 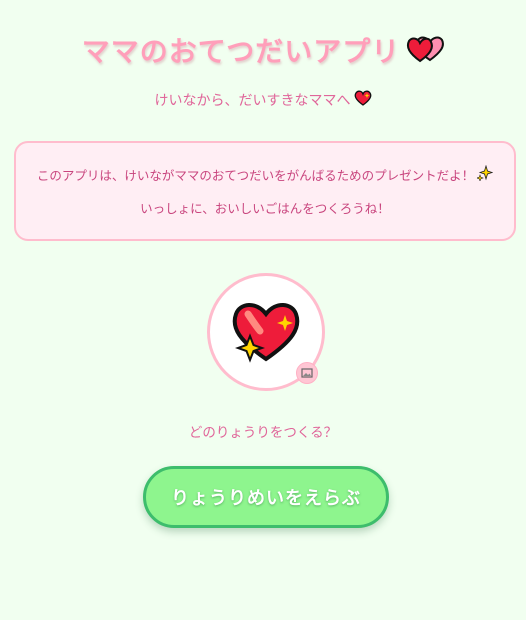 I want to click on message-text-2: いっしょに、おいしいごはんをつくろうね！, so click(x=265, y=208).